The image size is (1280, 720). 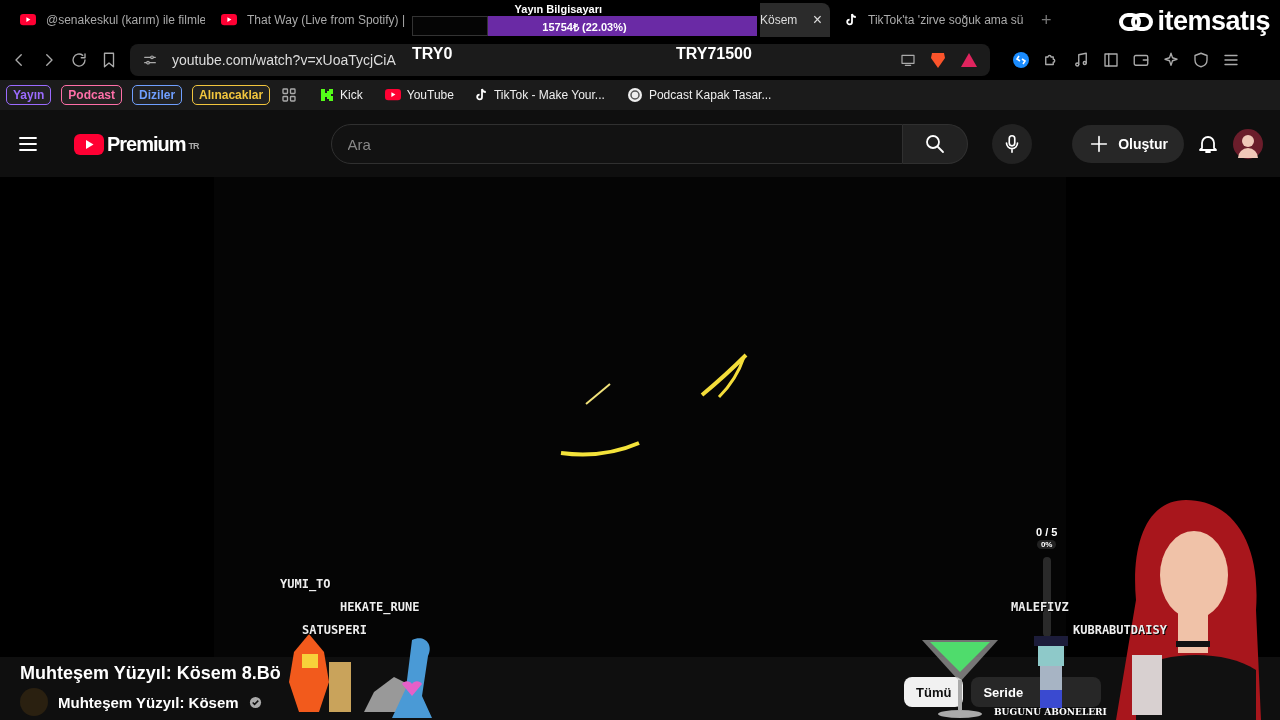 I want to click on shield-icon, so click(x=1201, y=60).